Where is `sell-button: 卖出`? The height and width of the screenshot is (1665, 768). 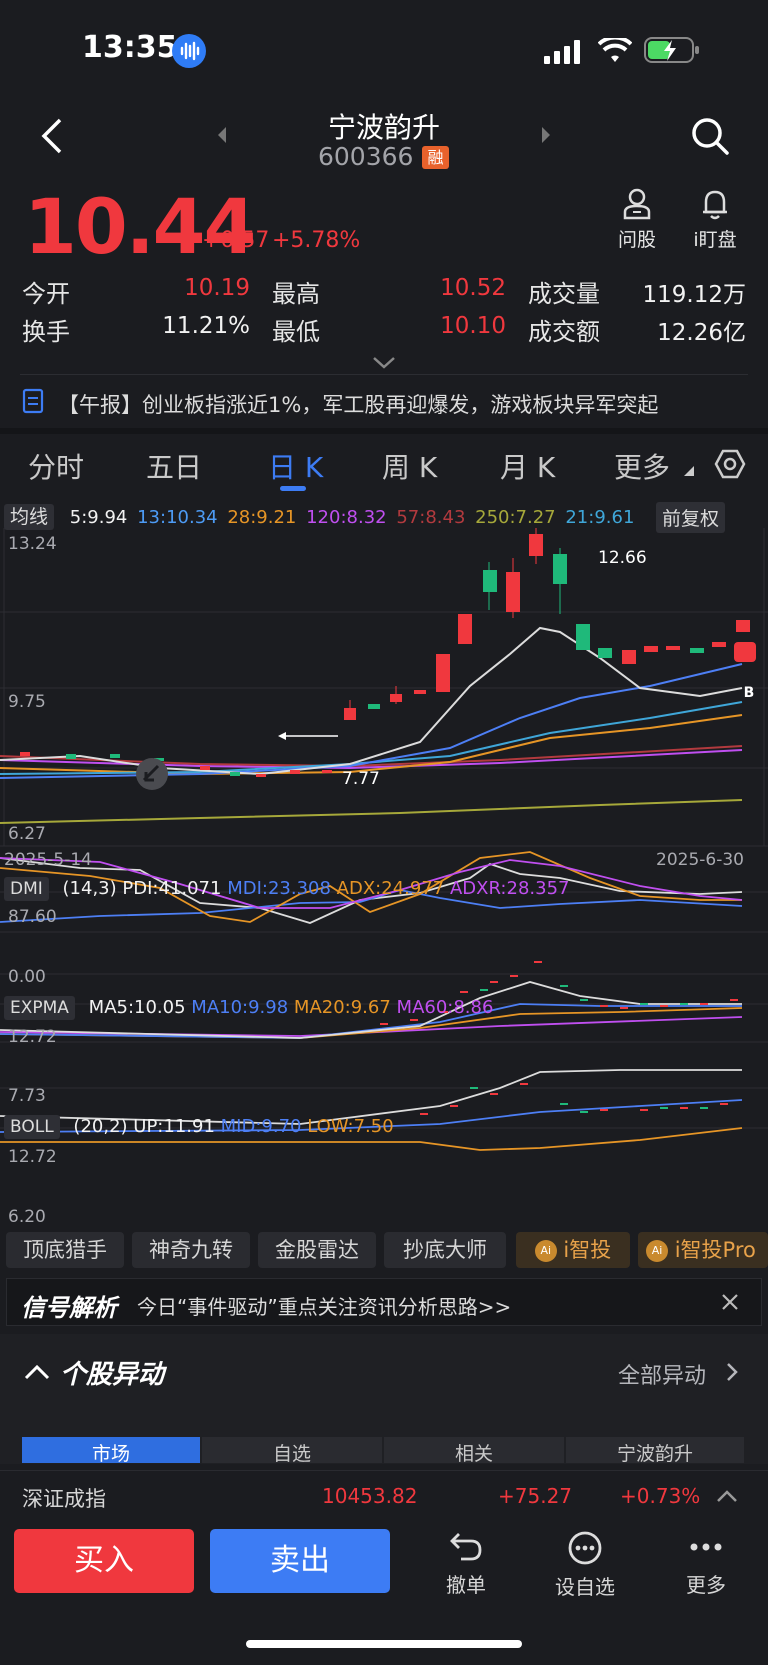 sell-button: 卖出 is located at coordinates (300, 1561).